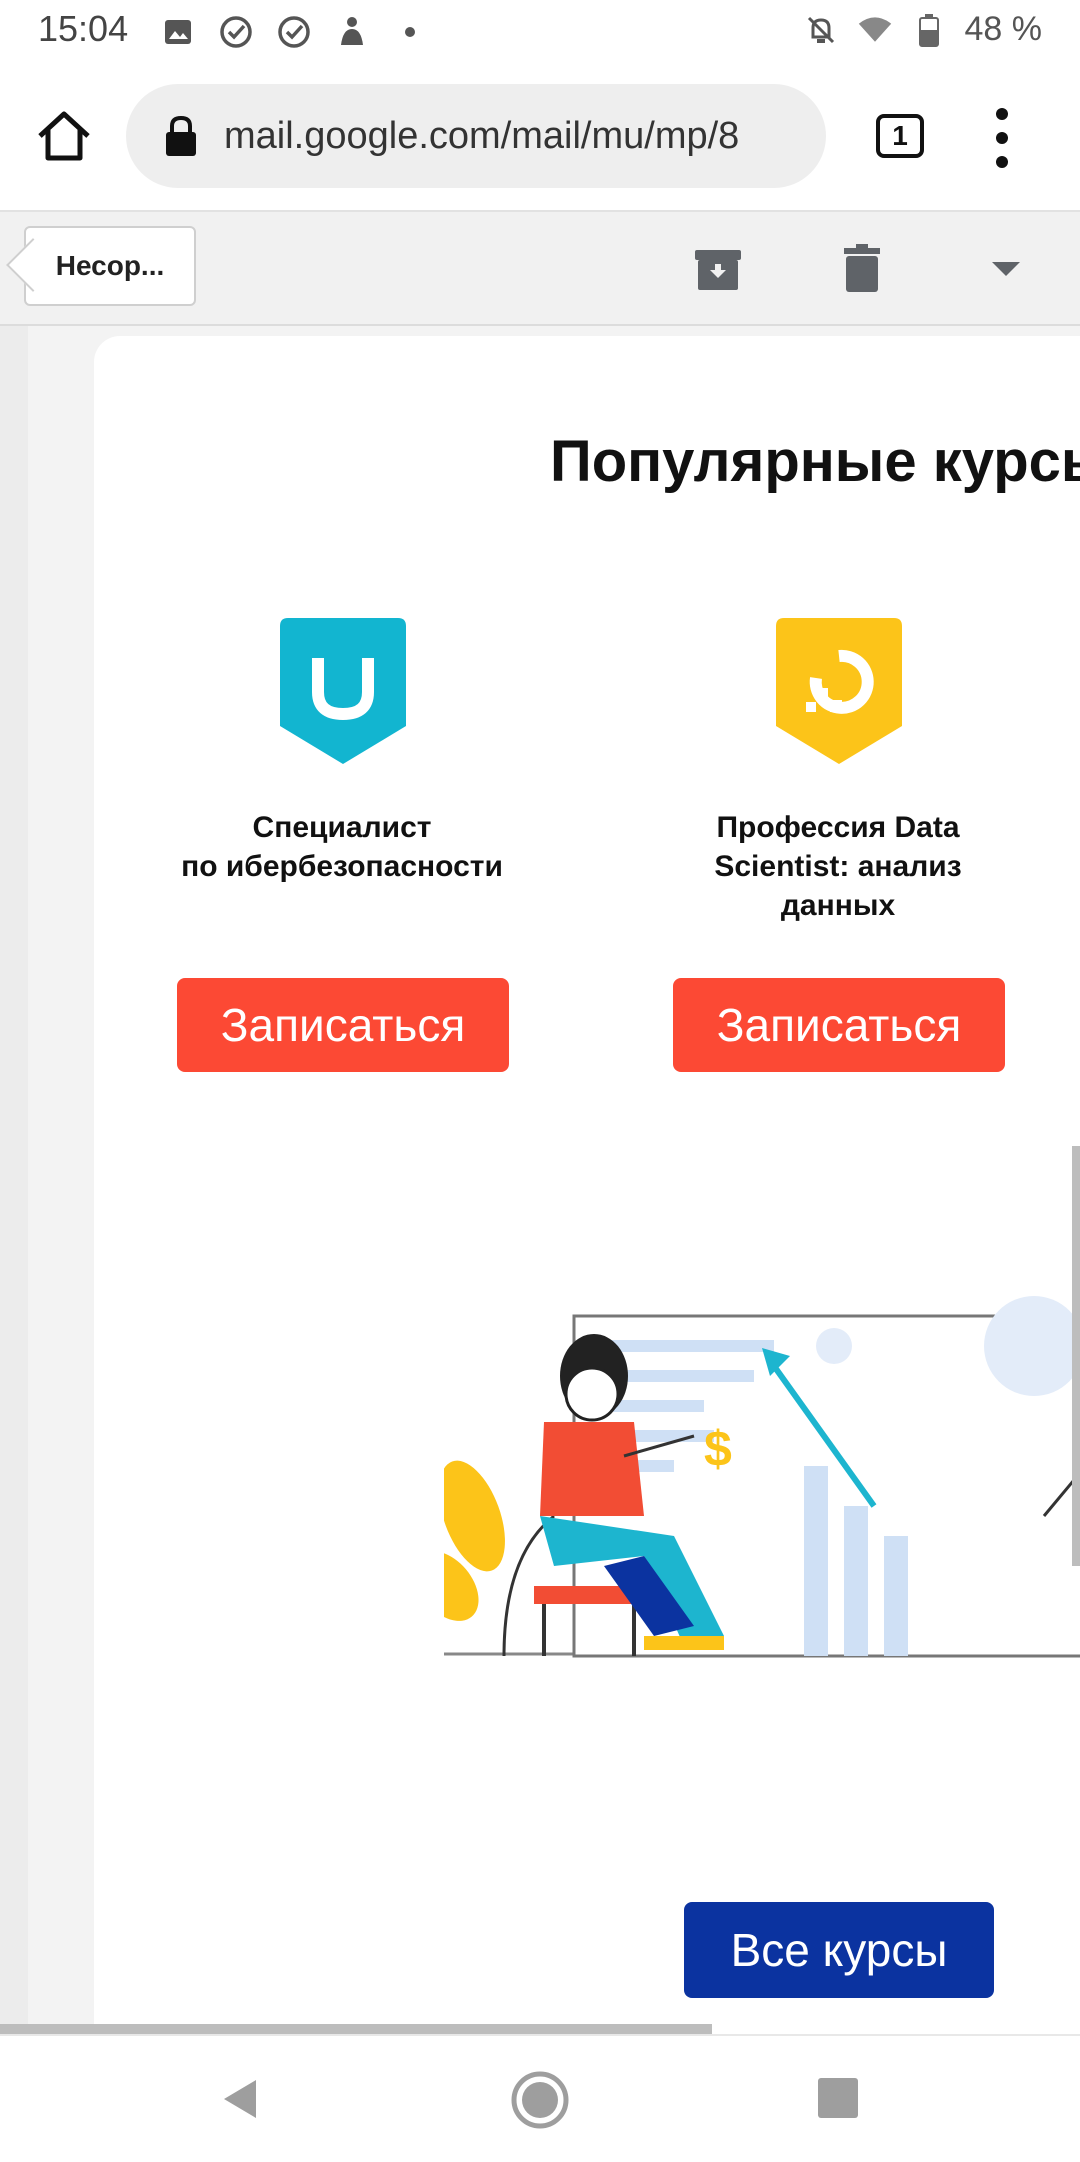  What do you see at coordinates (838, 2098) in the screenshot?
I see `nav-recents-icon` at bounding box center [838, 2098].